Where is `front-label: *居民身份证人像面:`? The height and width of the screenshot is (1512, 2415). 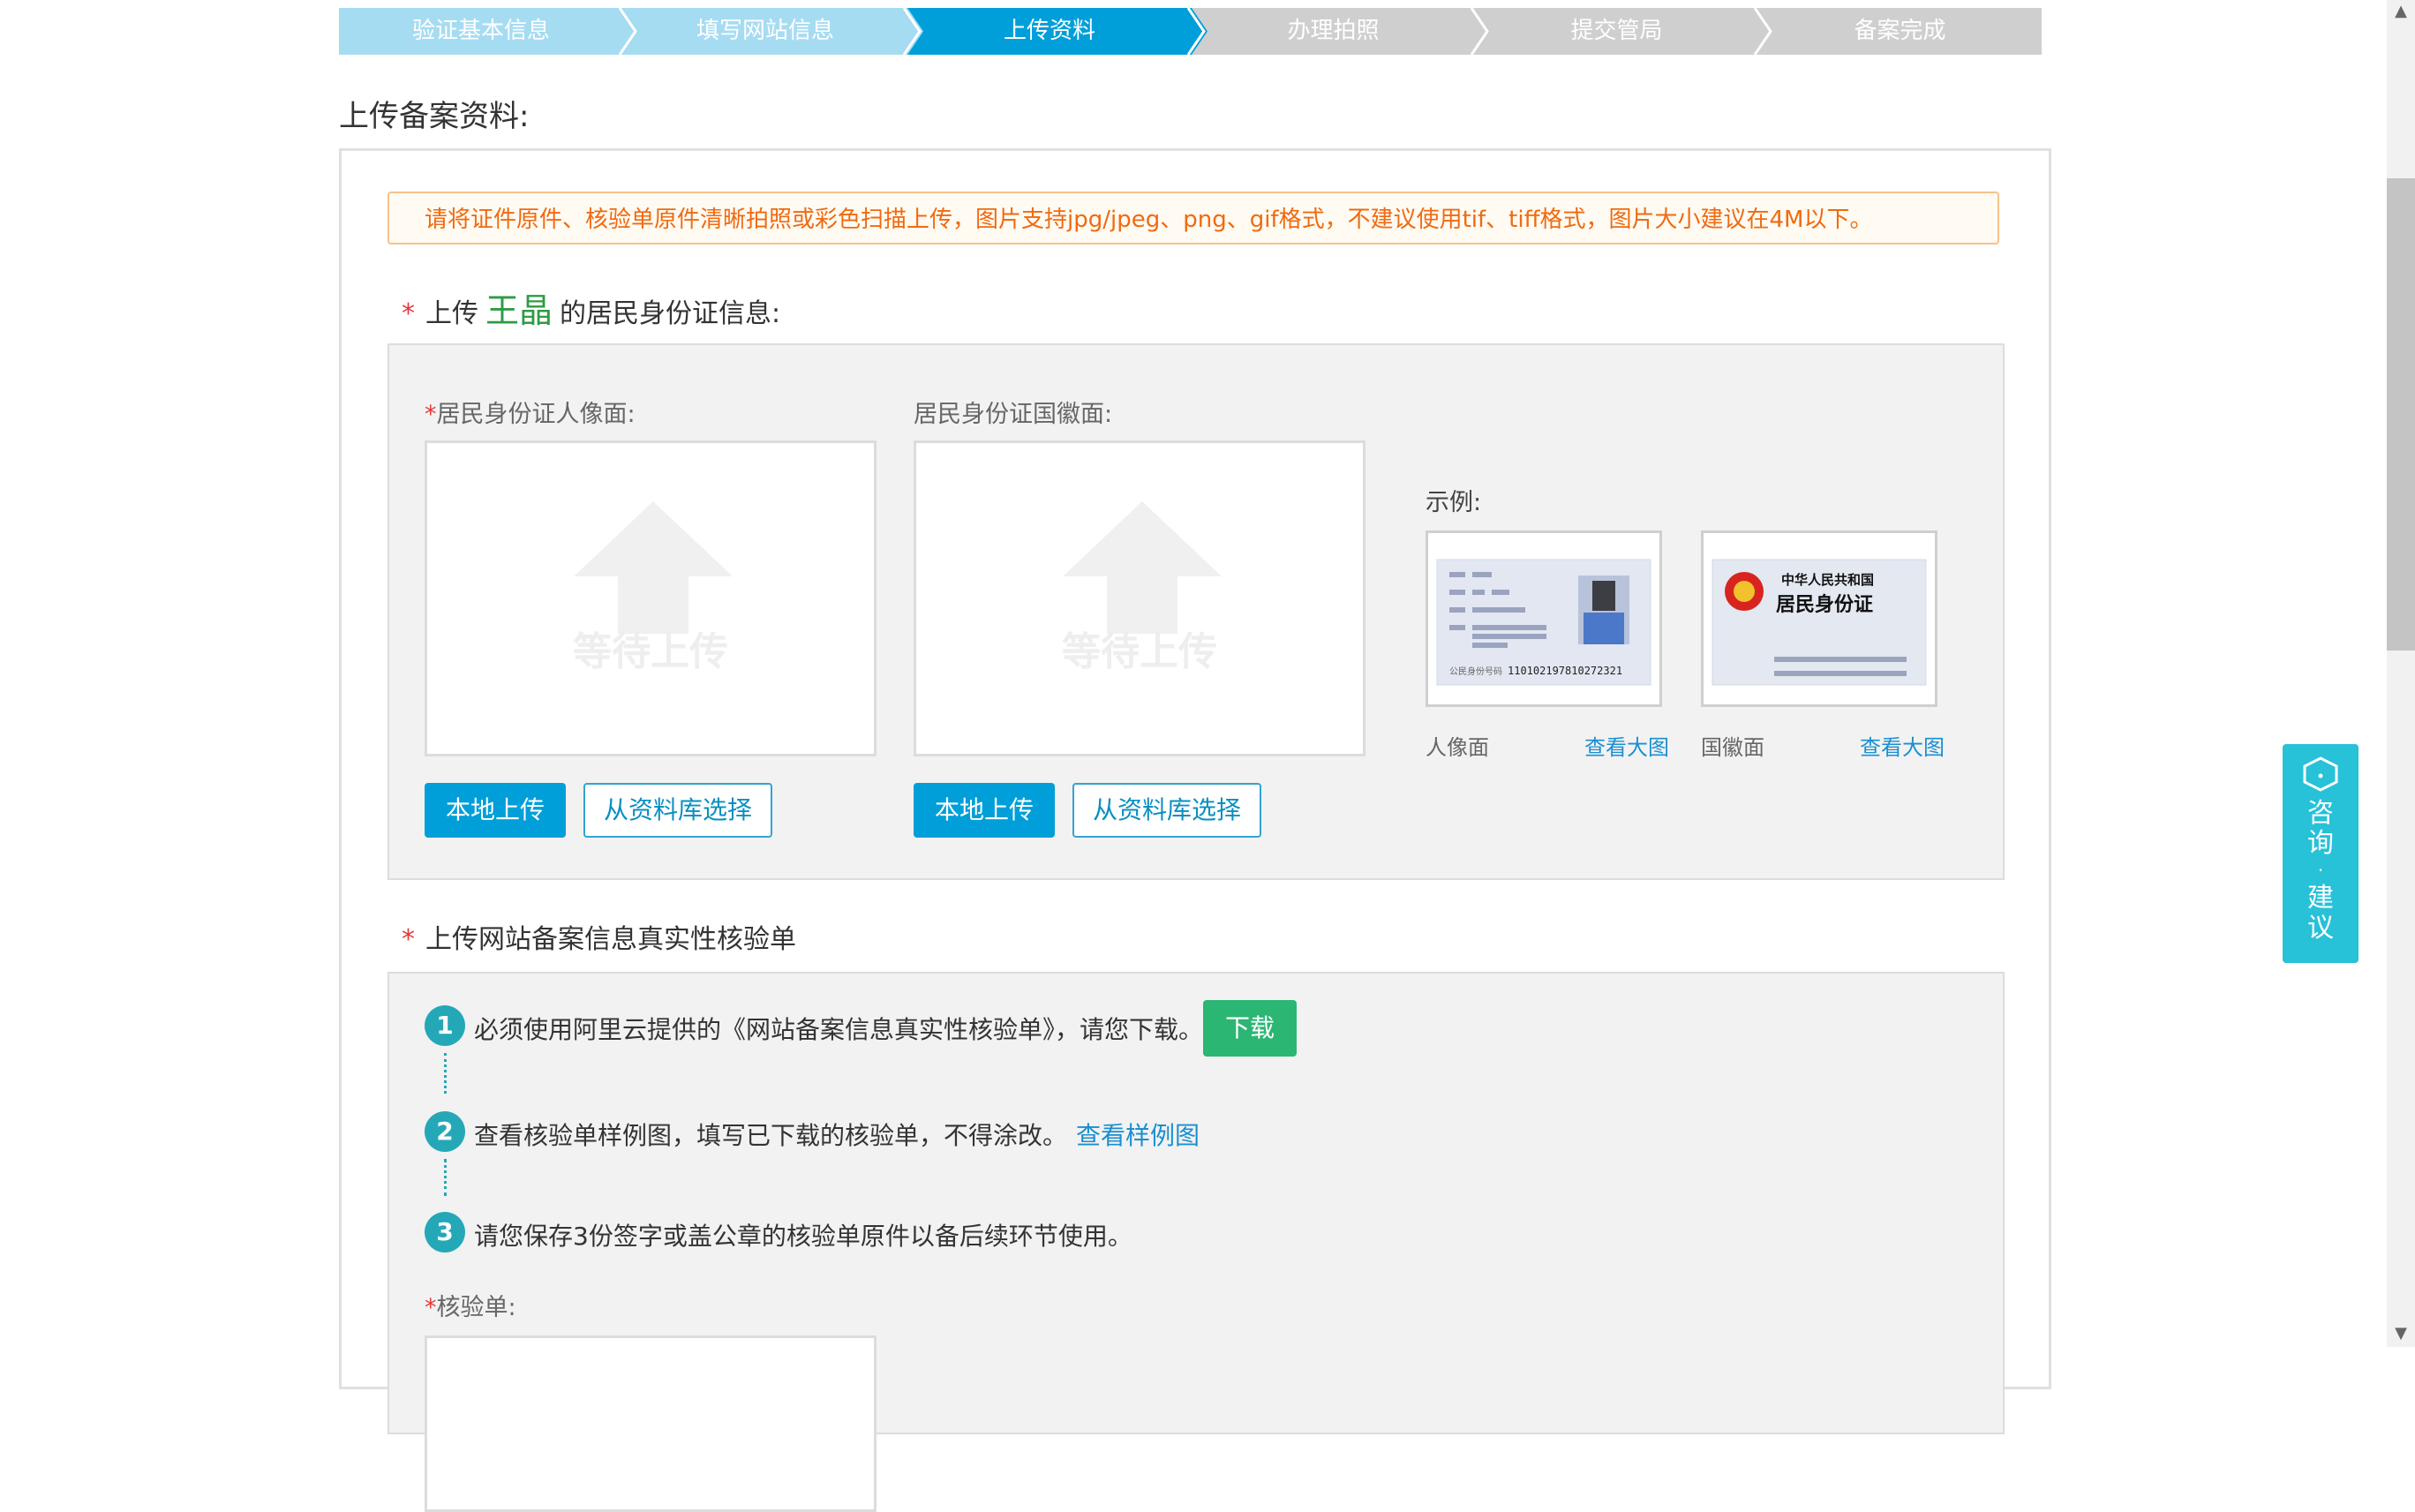 front-label: *居民身份证人像面: is located at coordinates (530, 414).